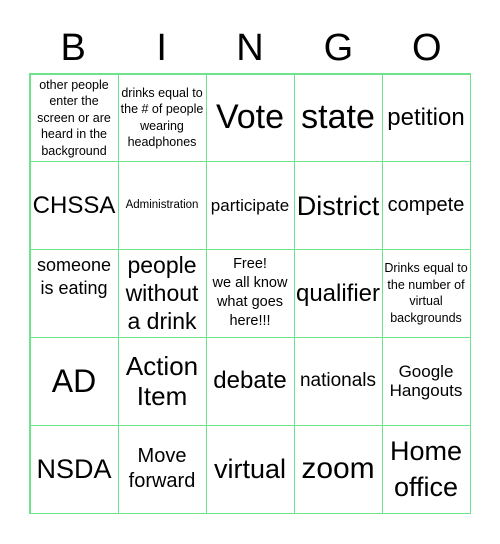 This screenshot has height=544, width=500. I want to click on bingo-header: B I N G O, so click(250, 48).